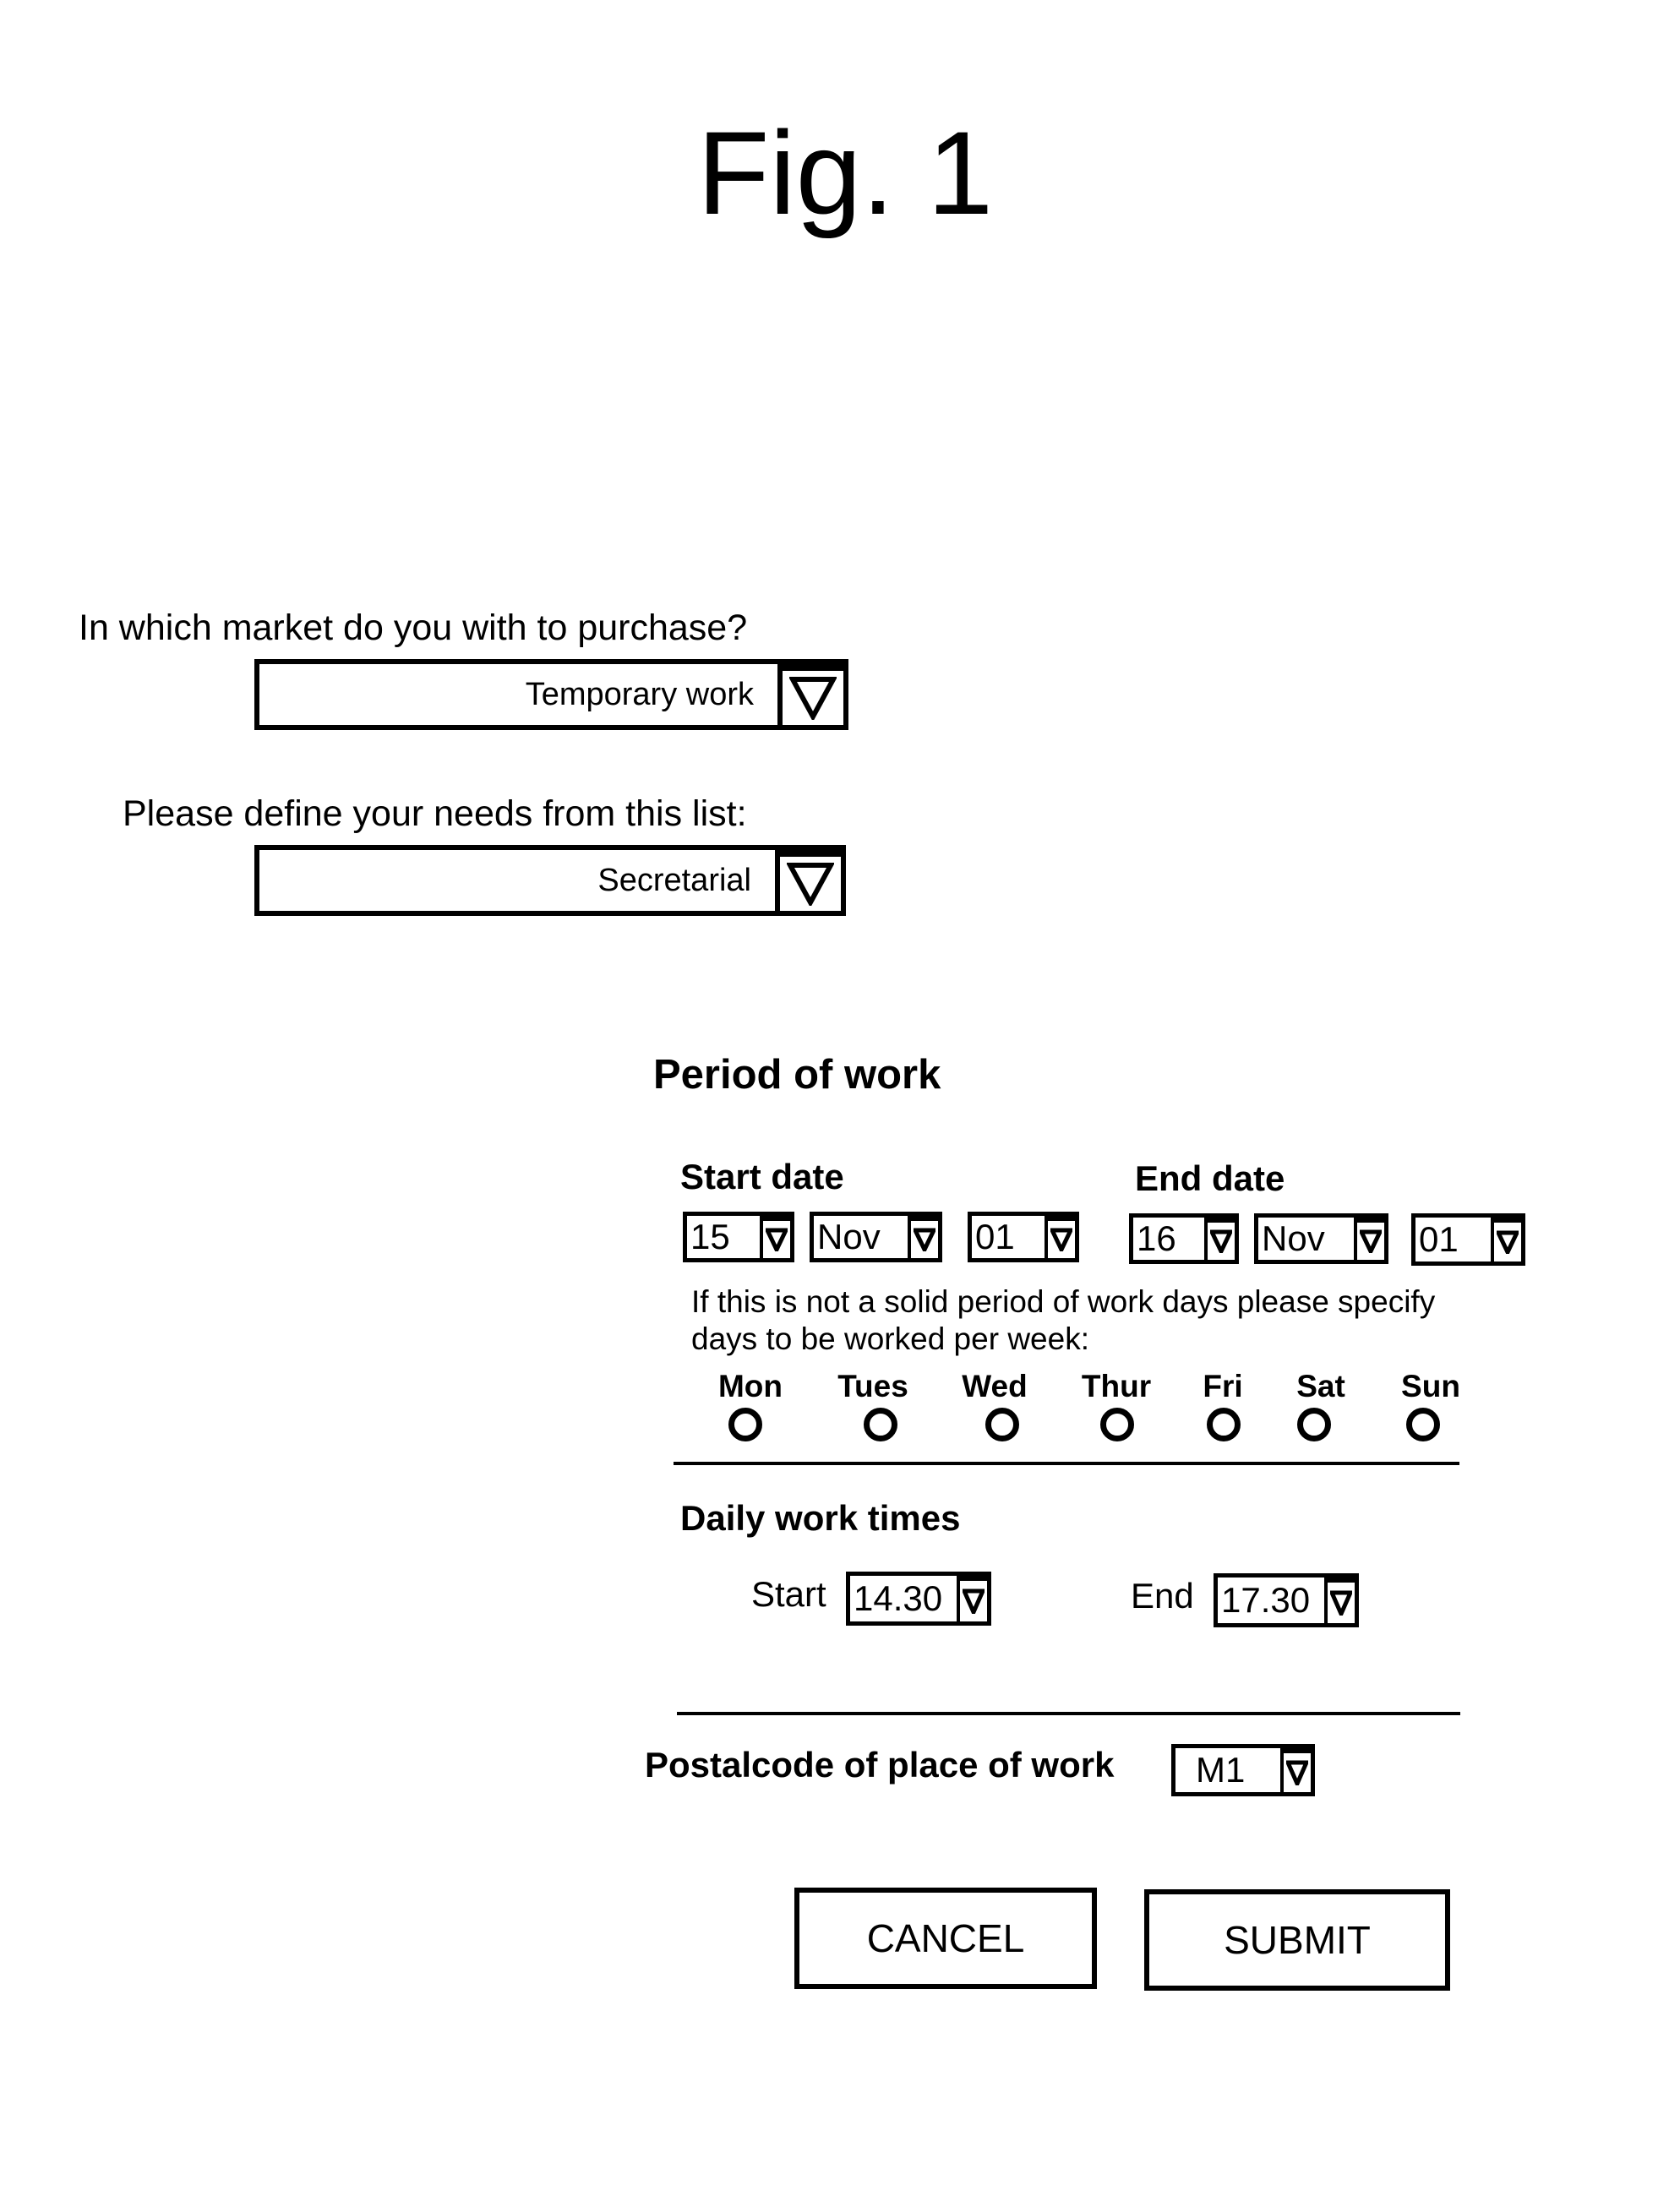 This screenshot has width=1680, height=2196. I want to click on start-time-value: 14.30, so click(898, 1598).